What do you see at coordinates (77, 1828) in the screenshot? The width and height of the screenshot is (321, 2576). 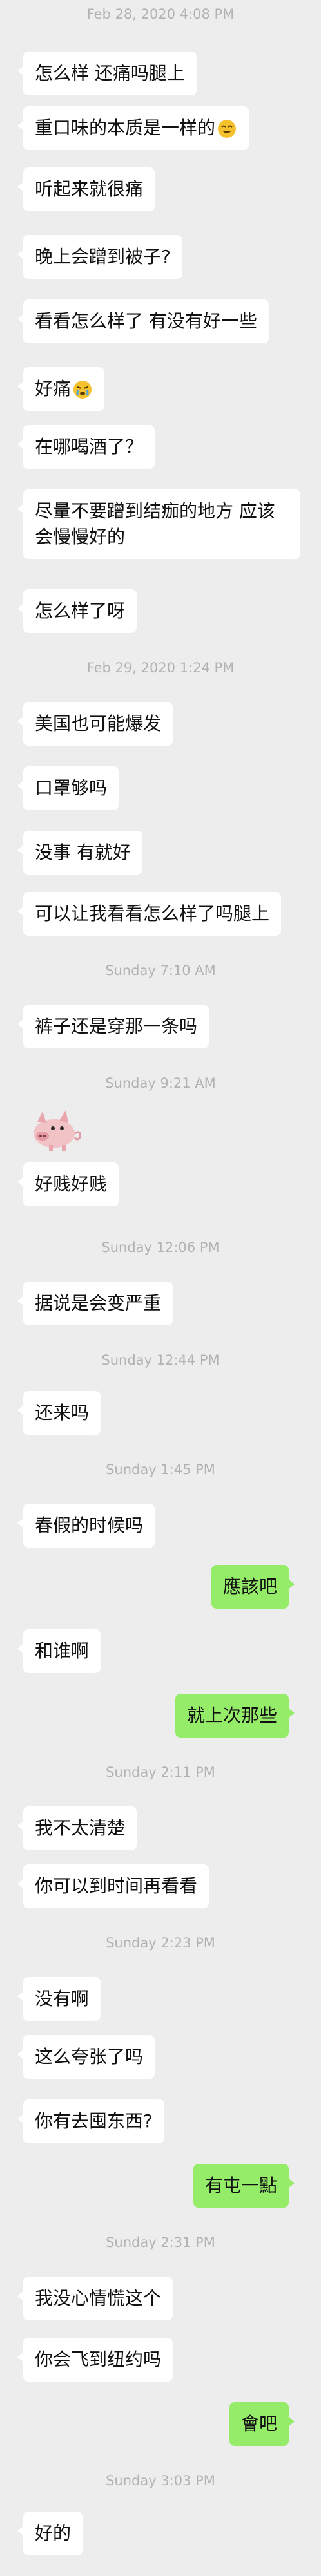 I see `message-bubble-incoming: 我不太清楚` at bounding box center [77, 1828].